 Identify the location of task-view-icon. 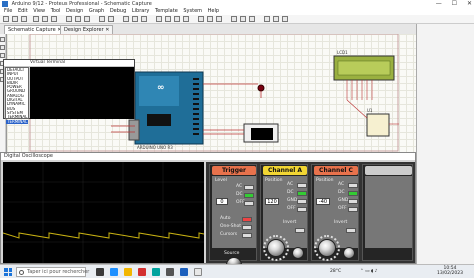
(100, 272).